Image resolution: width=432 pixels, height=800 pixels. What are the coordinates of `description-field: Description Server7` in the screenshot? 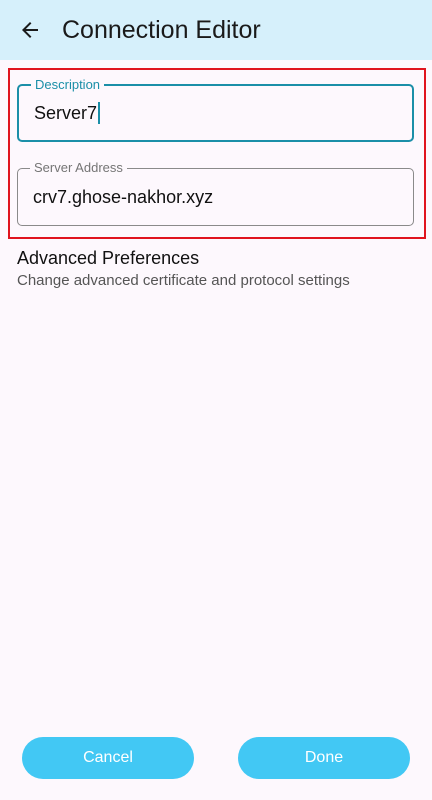 It's located at (215, 109).